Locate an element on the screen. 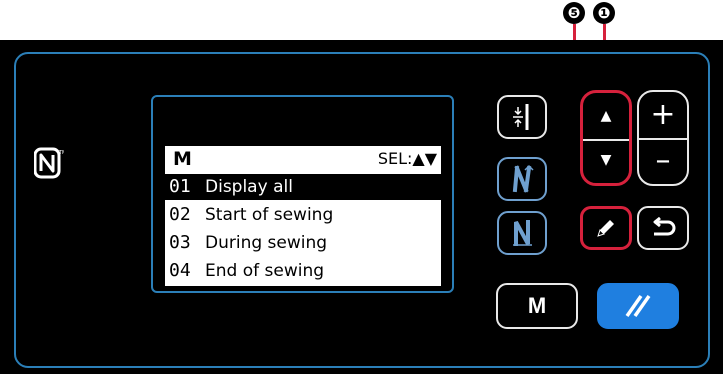 This screenshot has height=374, width=723. down-arrow-icon: ▼ is located at coordinates (606, 160).